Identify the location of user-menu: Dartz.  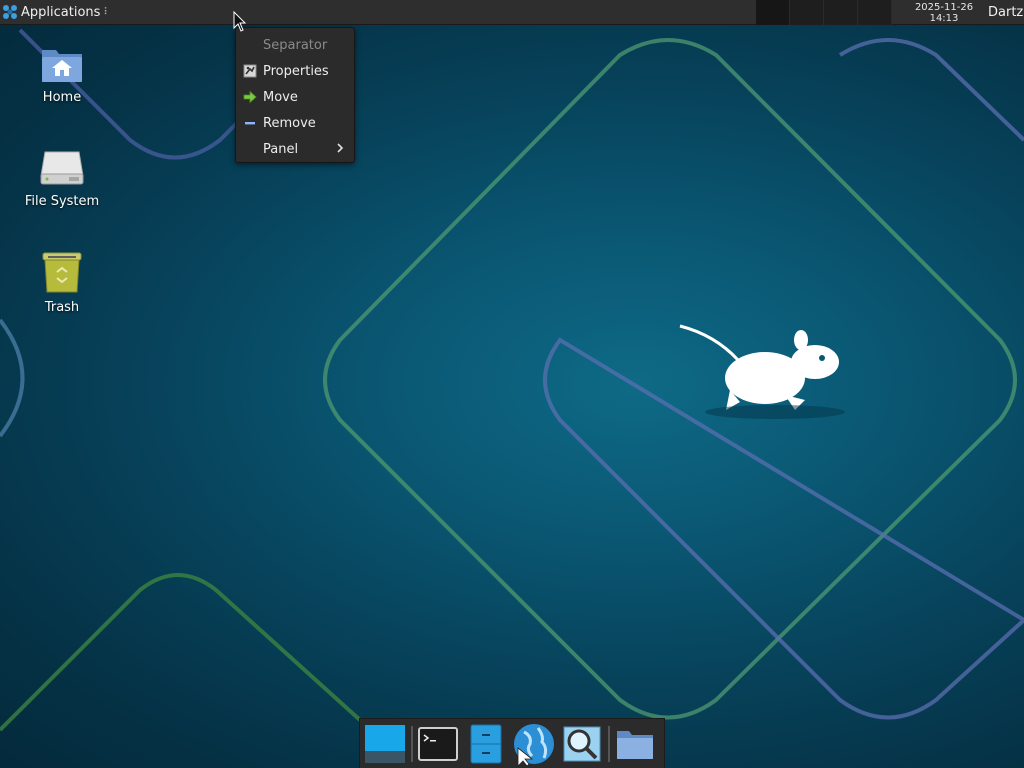
(1005, 12).